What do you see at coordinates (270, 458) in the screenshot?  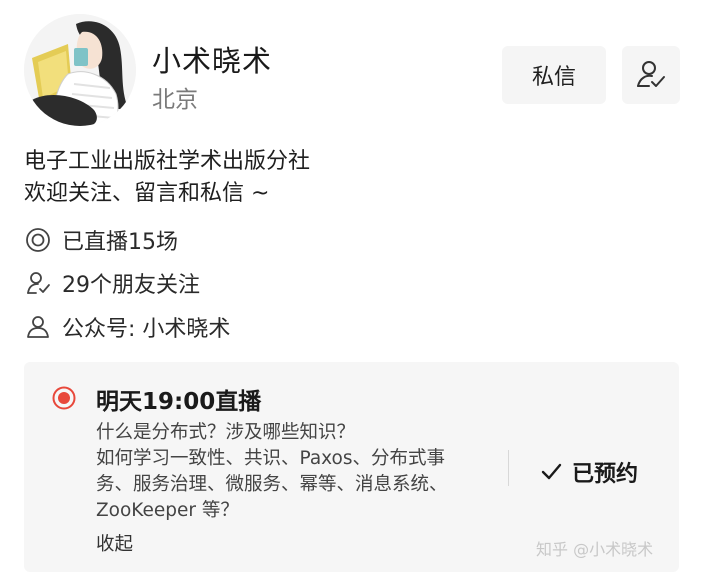 I see `live-description-line: 如何学习一致性、共识、Paxos、分布式事` at bounding box center [270, 458].